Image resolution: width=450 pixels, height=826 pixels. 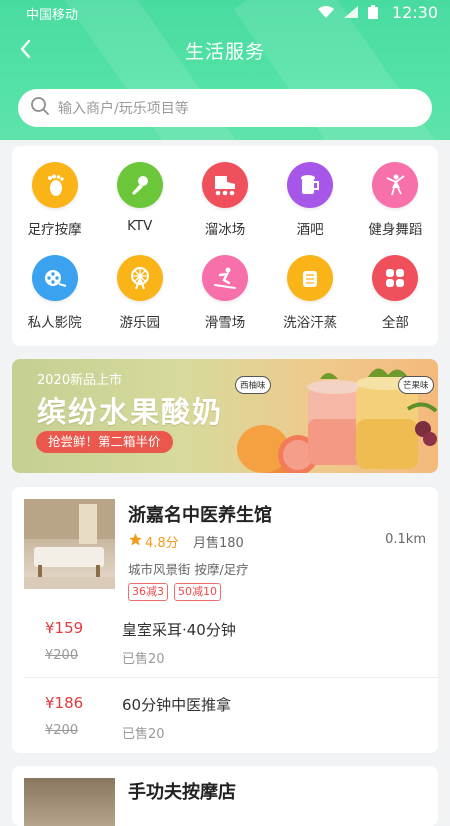 I want to click on shop-card: 手功夫按摩店, so click(x=225, y=796).